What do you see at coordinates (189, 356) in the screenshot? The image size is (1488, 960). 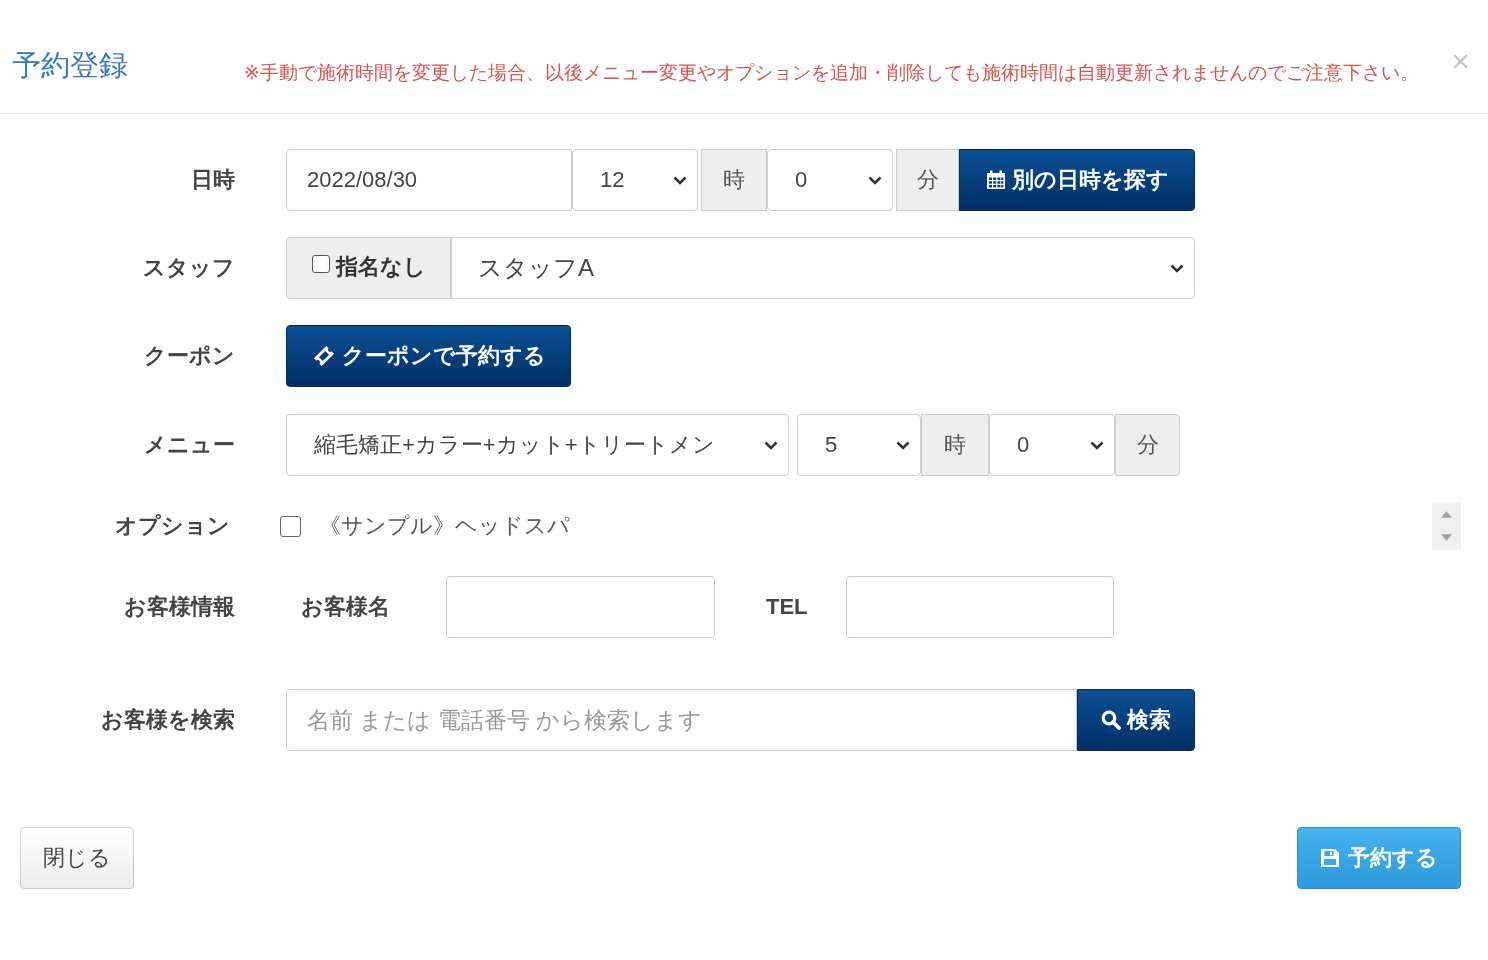 I see `field-label: クーポン` at bounding box center [189, 356].